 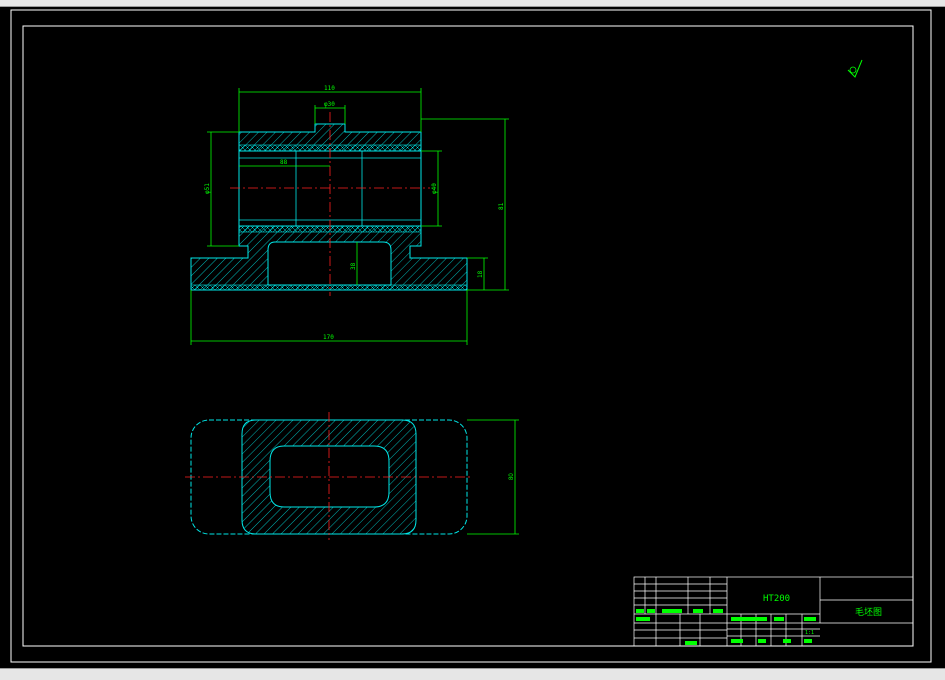 I want to click on dim-total-height: 81, so click(x=501, y=206).